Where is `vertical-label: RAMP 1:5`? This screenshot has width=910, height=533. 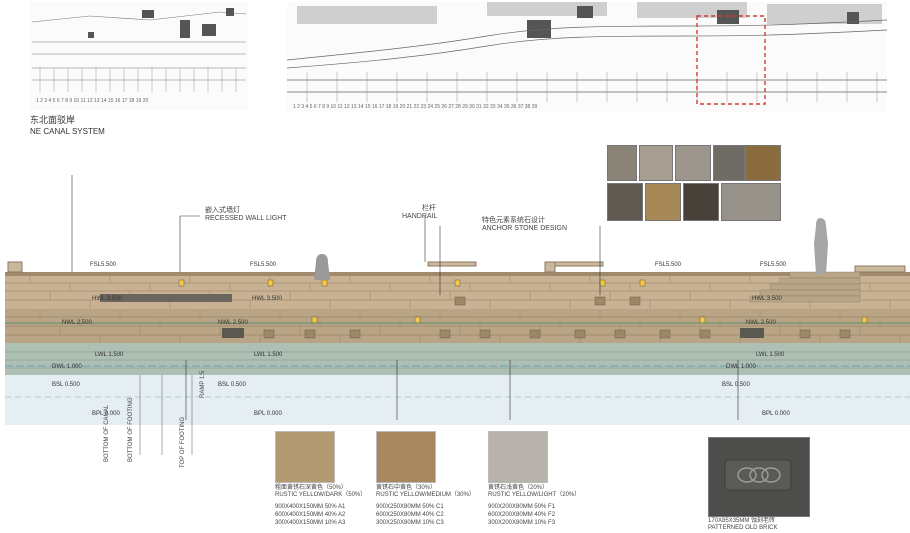 vertical-label: RAMP 1:5 is located at coordinates (203, 384).